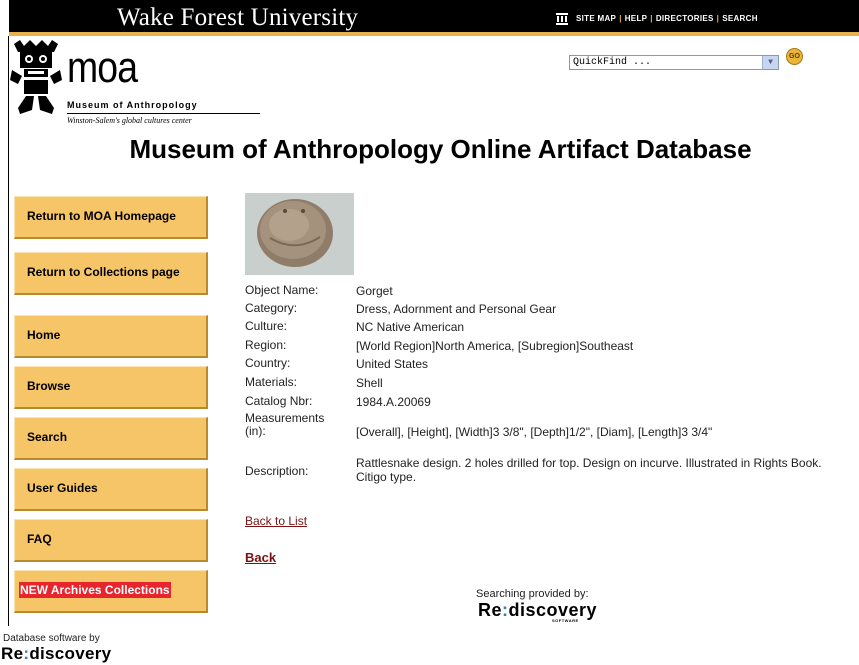  Describe the element at coordinates (456, 309) in the screenshot. I see `field-value: Dress, Adornment and Personal Gear` at that location.